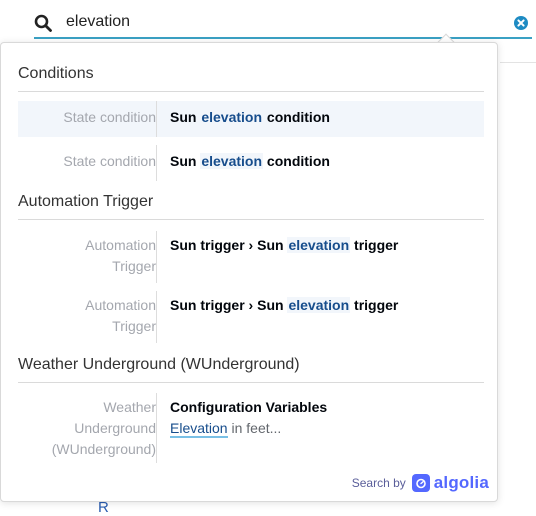 This screenshot has width=536, height=516. I want to click on result-category-line: Weather, so click(129, 407).